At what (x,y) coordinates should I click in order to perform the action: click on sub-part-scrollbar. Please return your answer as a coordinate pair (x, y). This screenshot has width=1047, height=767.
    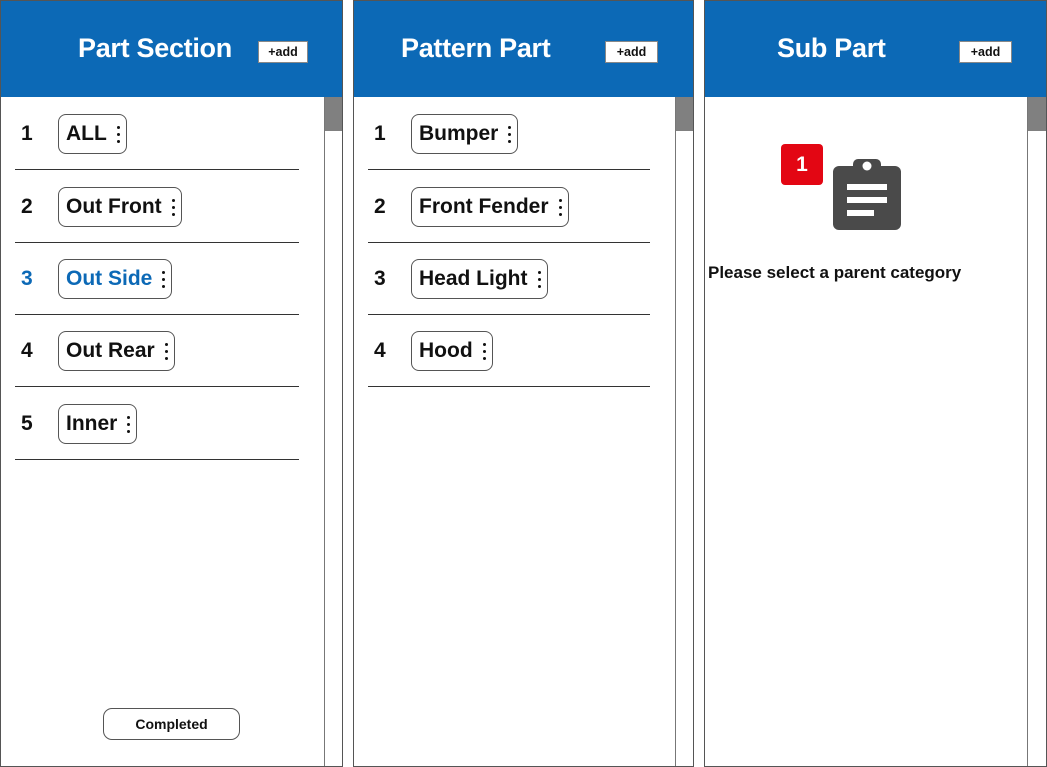
    Looking at the image, I should click on (1036, 431).